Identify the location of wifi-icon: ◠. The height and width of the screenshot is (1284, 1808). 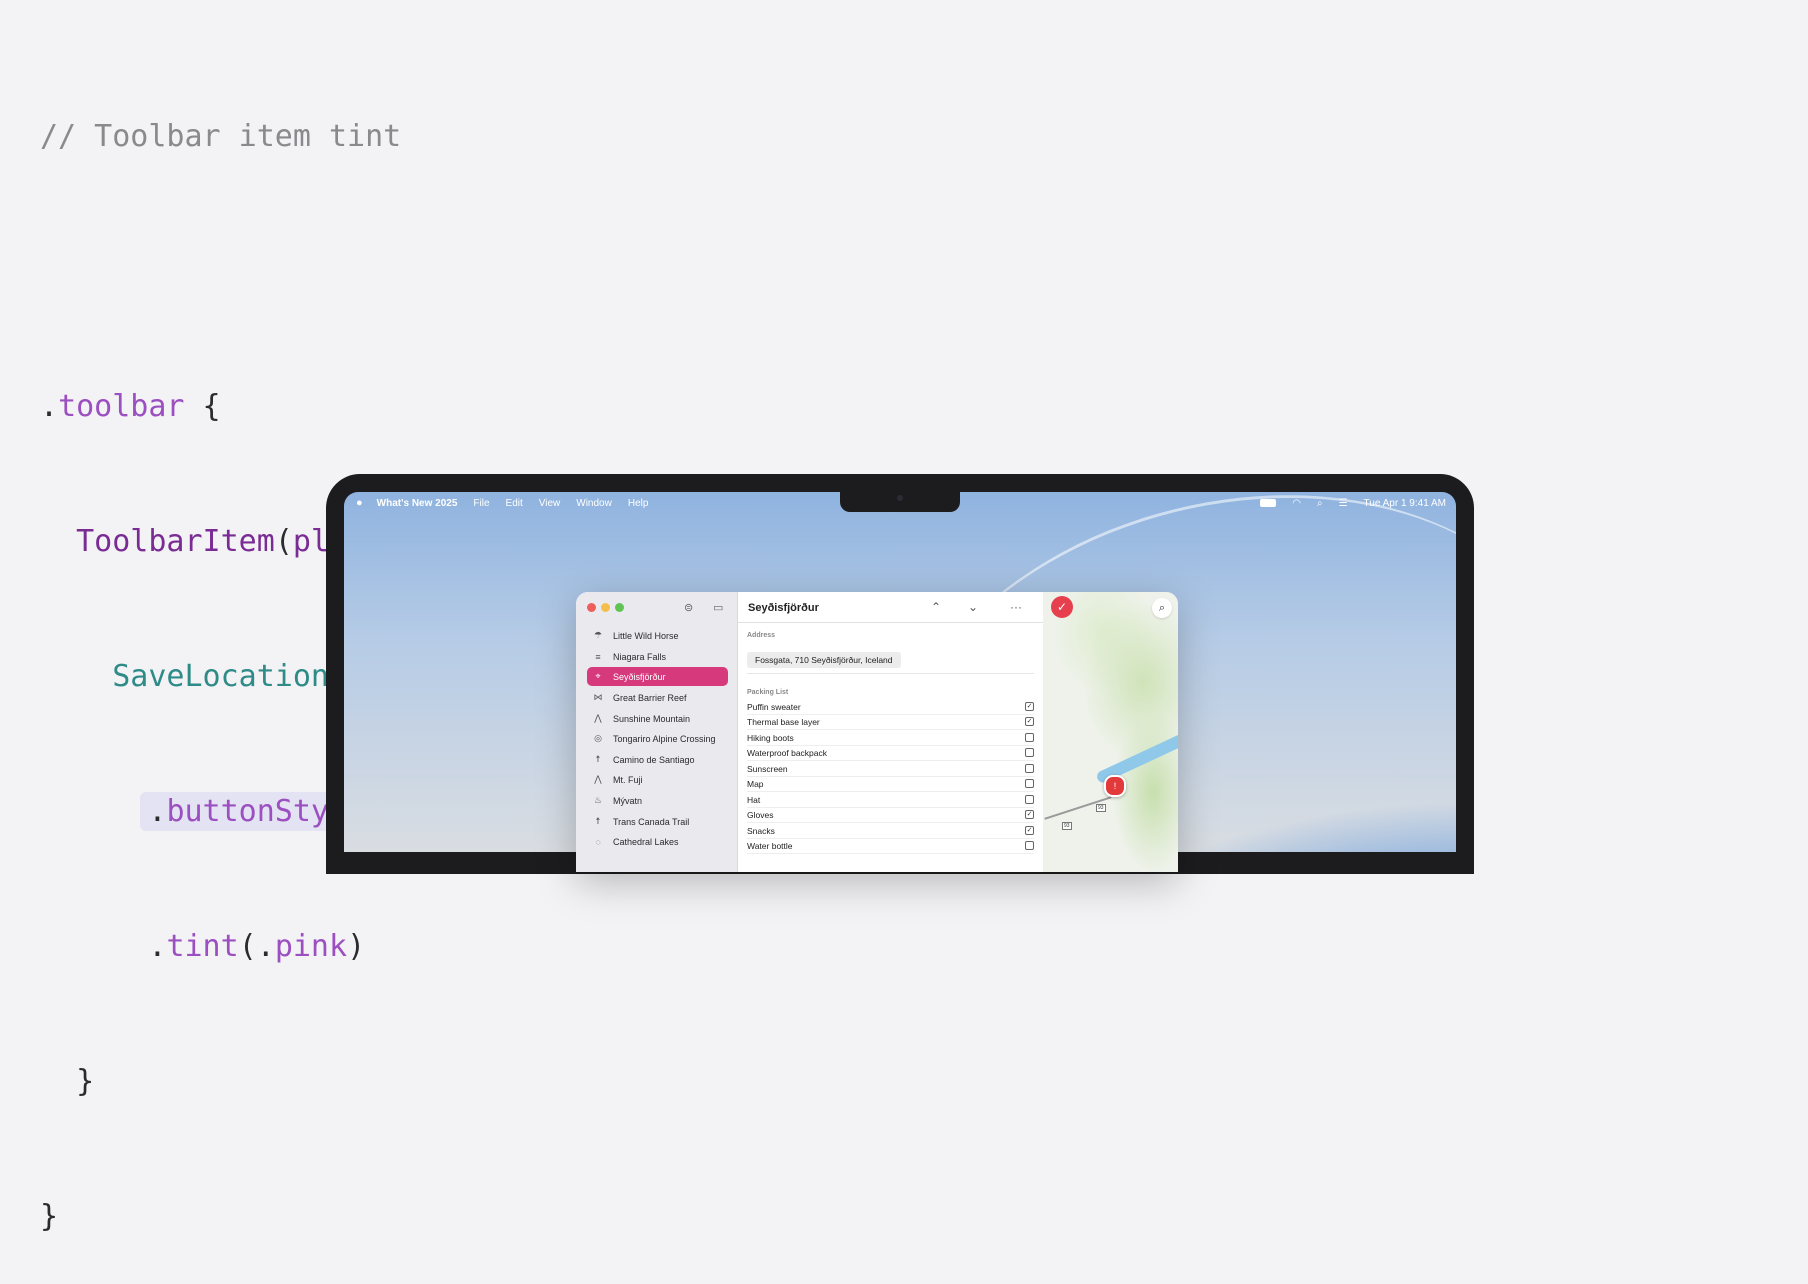
(1296, 503).